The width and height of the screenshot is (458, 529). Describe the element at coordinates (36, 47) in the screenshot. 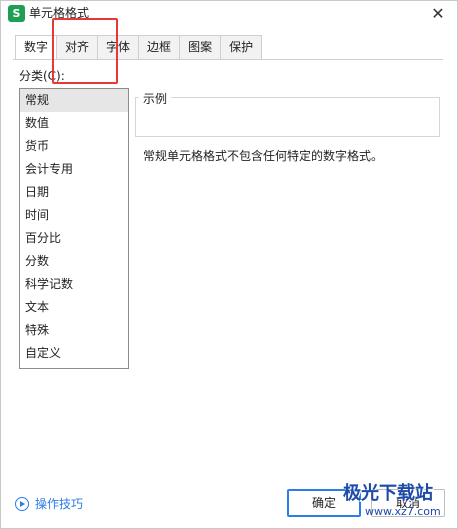

I see `tab-number: 数字` at that location.